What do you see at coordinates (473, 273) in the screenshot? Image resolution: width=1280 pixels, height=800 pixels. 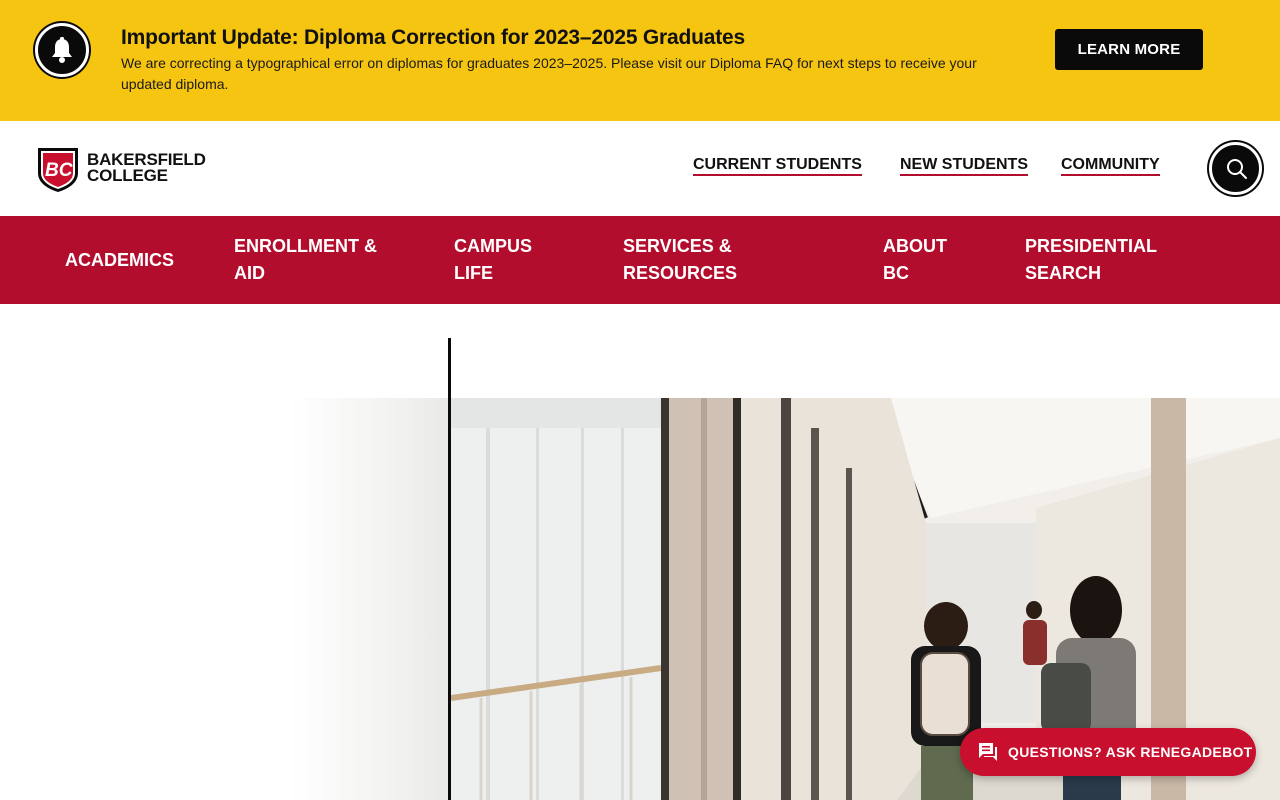 I see `nav-item-label: LIFE` at bounding box center [473, 273].